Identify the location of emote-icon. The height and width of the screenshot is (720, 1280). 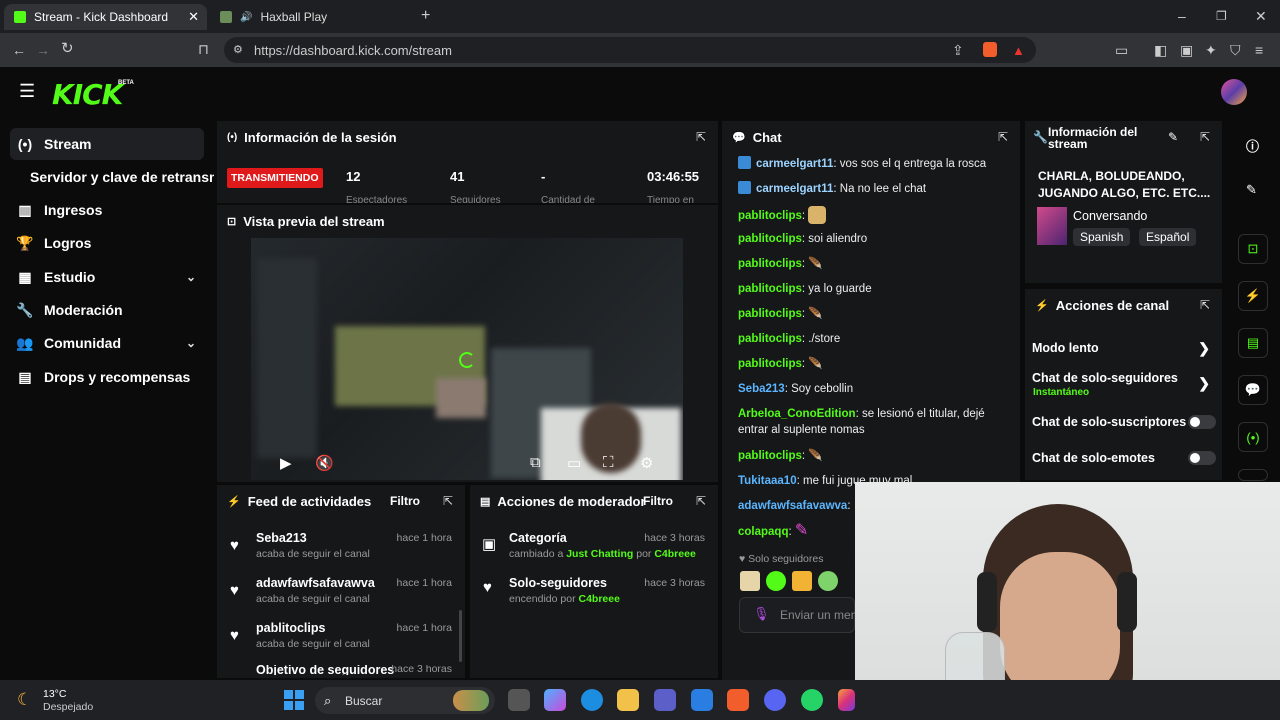
(802, 581).